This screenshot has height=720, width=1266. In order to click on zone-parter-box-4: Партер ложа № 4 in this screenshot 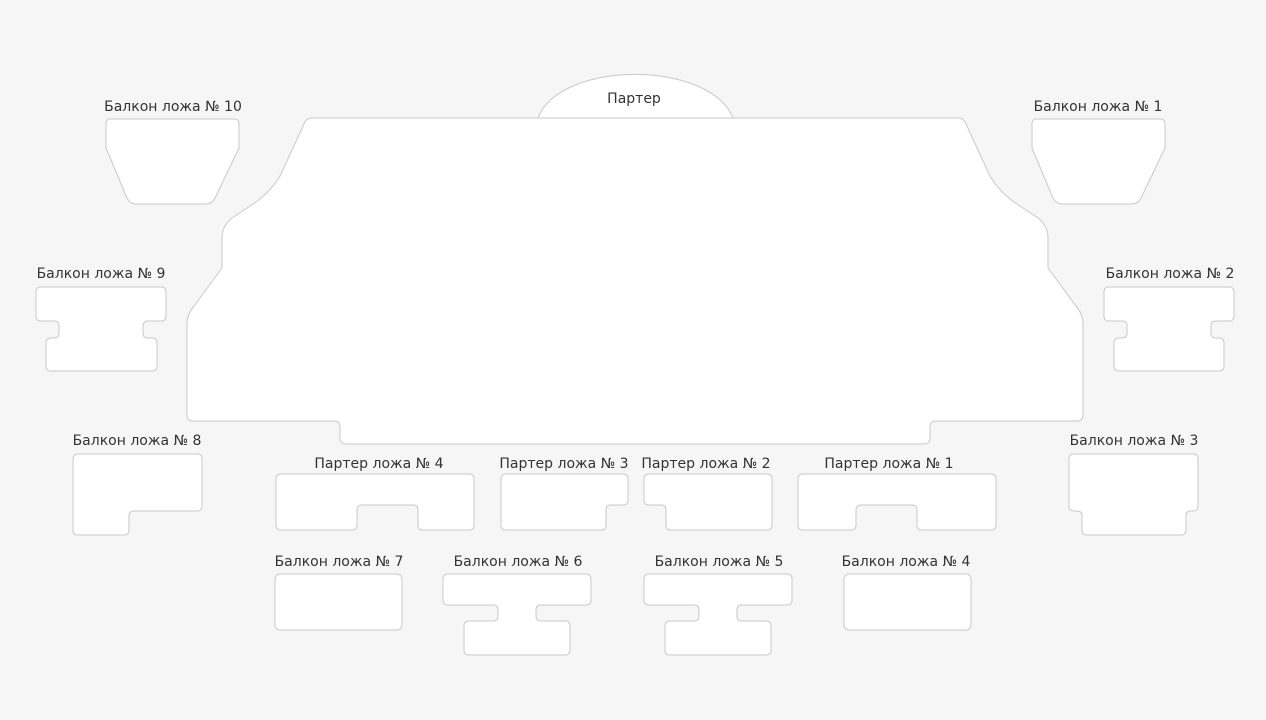, I will do `click(375, 493)`.